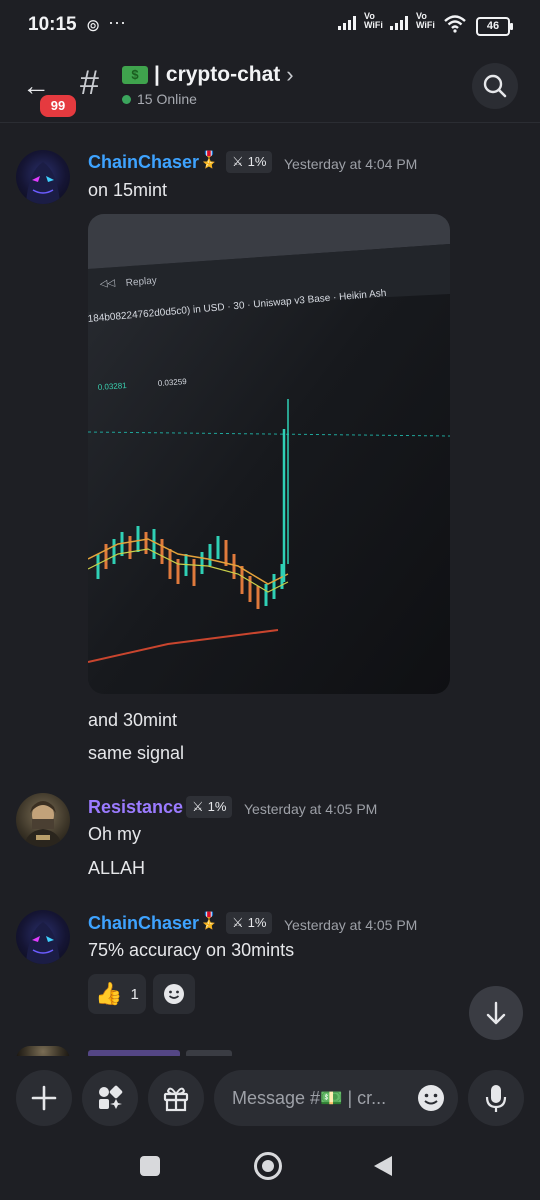  I want to click on channel-name: crypto-chat, so click(223, 74).